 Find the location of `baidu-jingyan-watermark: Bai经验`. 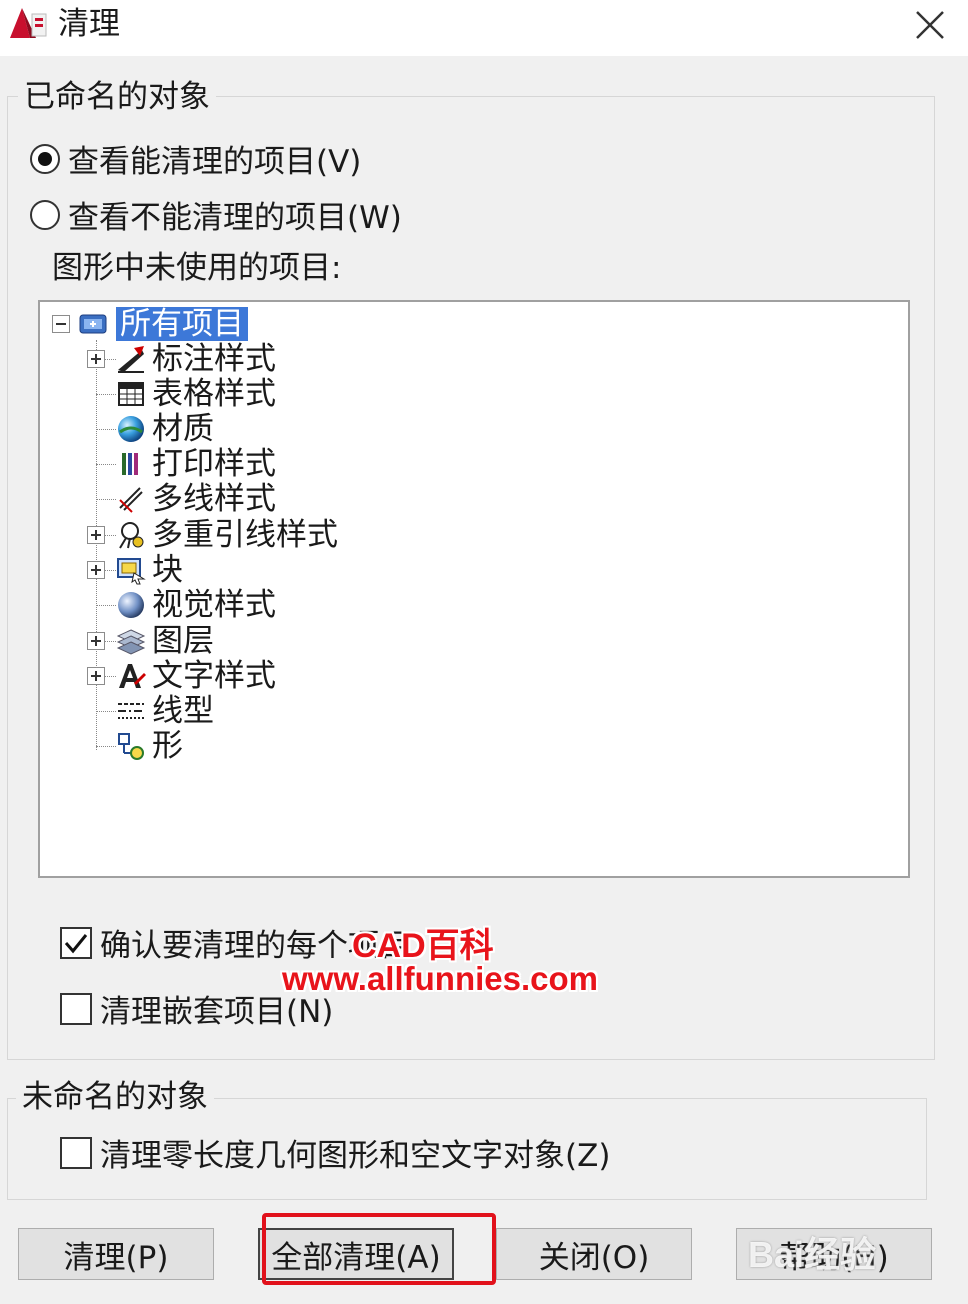

baidu-jingyan-watermark: Bai经验 is located at coordinates (812, 1254).